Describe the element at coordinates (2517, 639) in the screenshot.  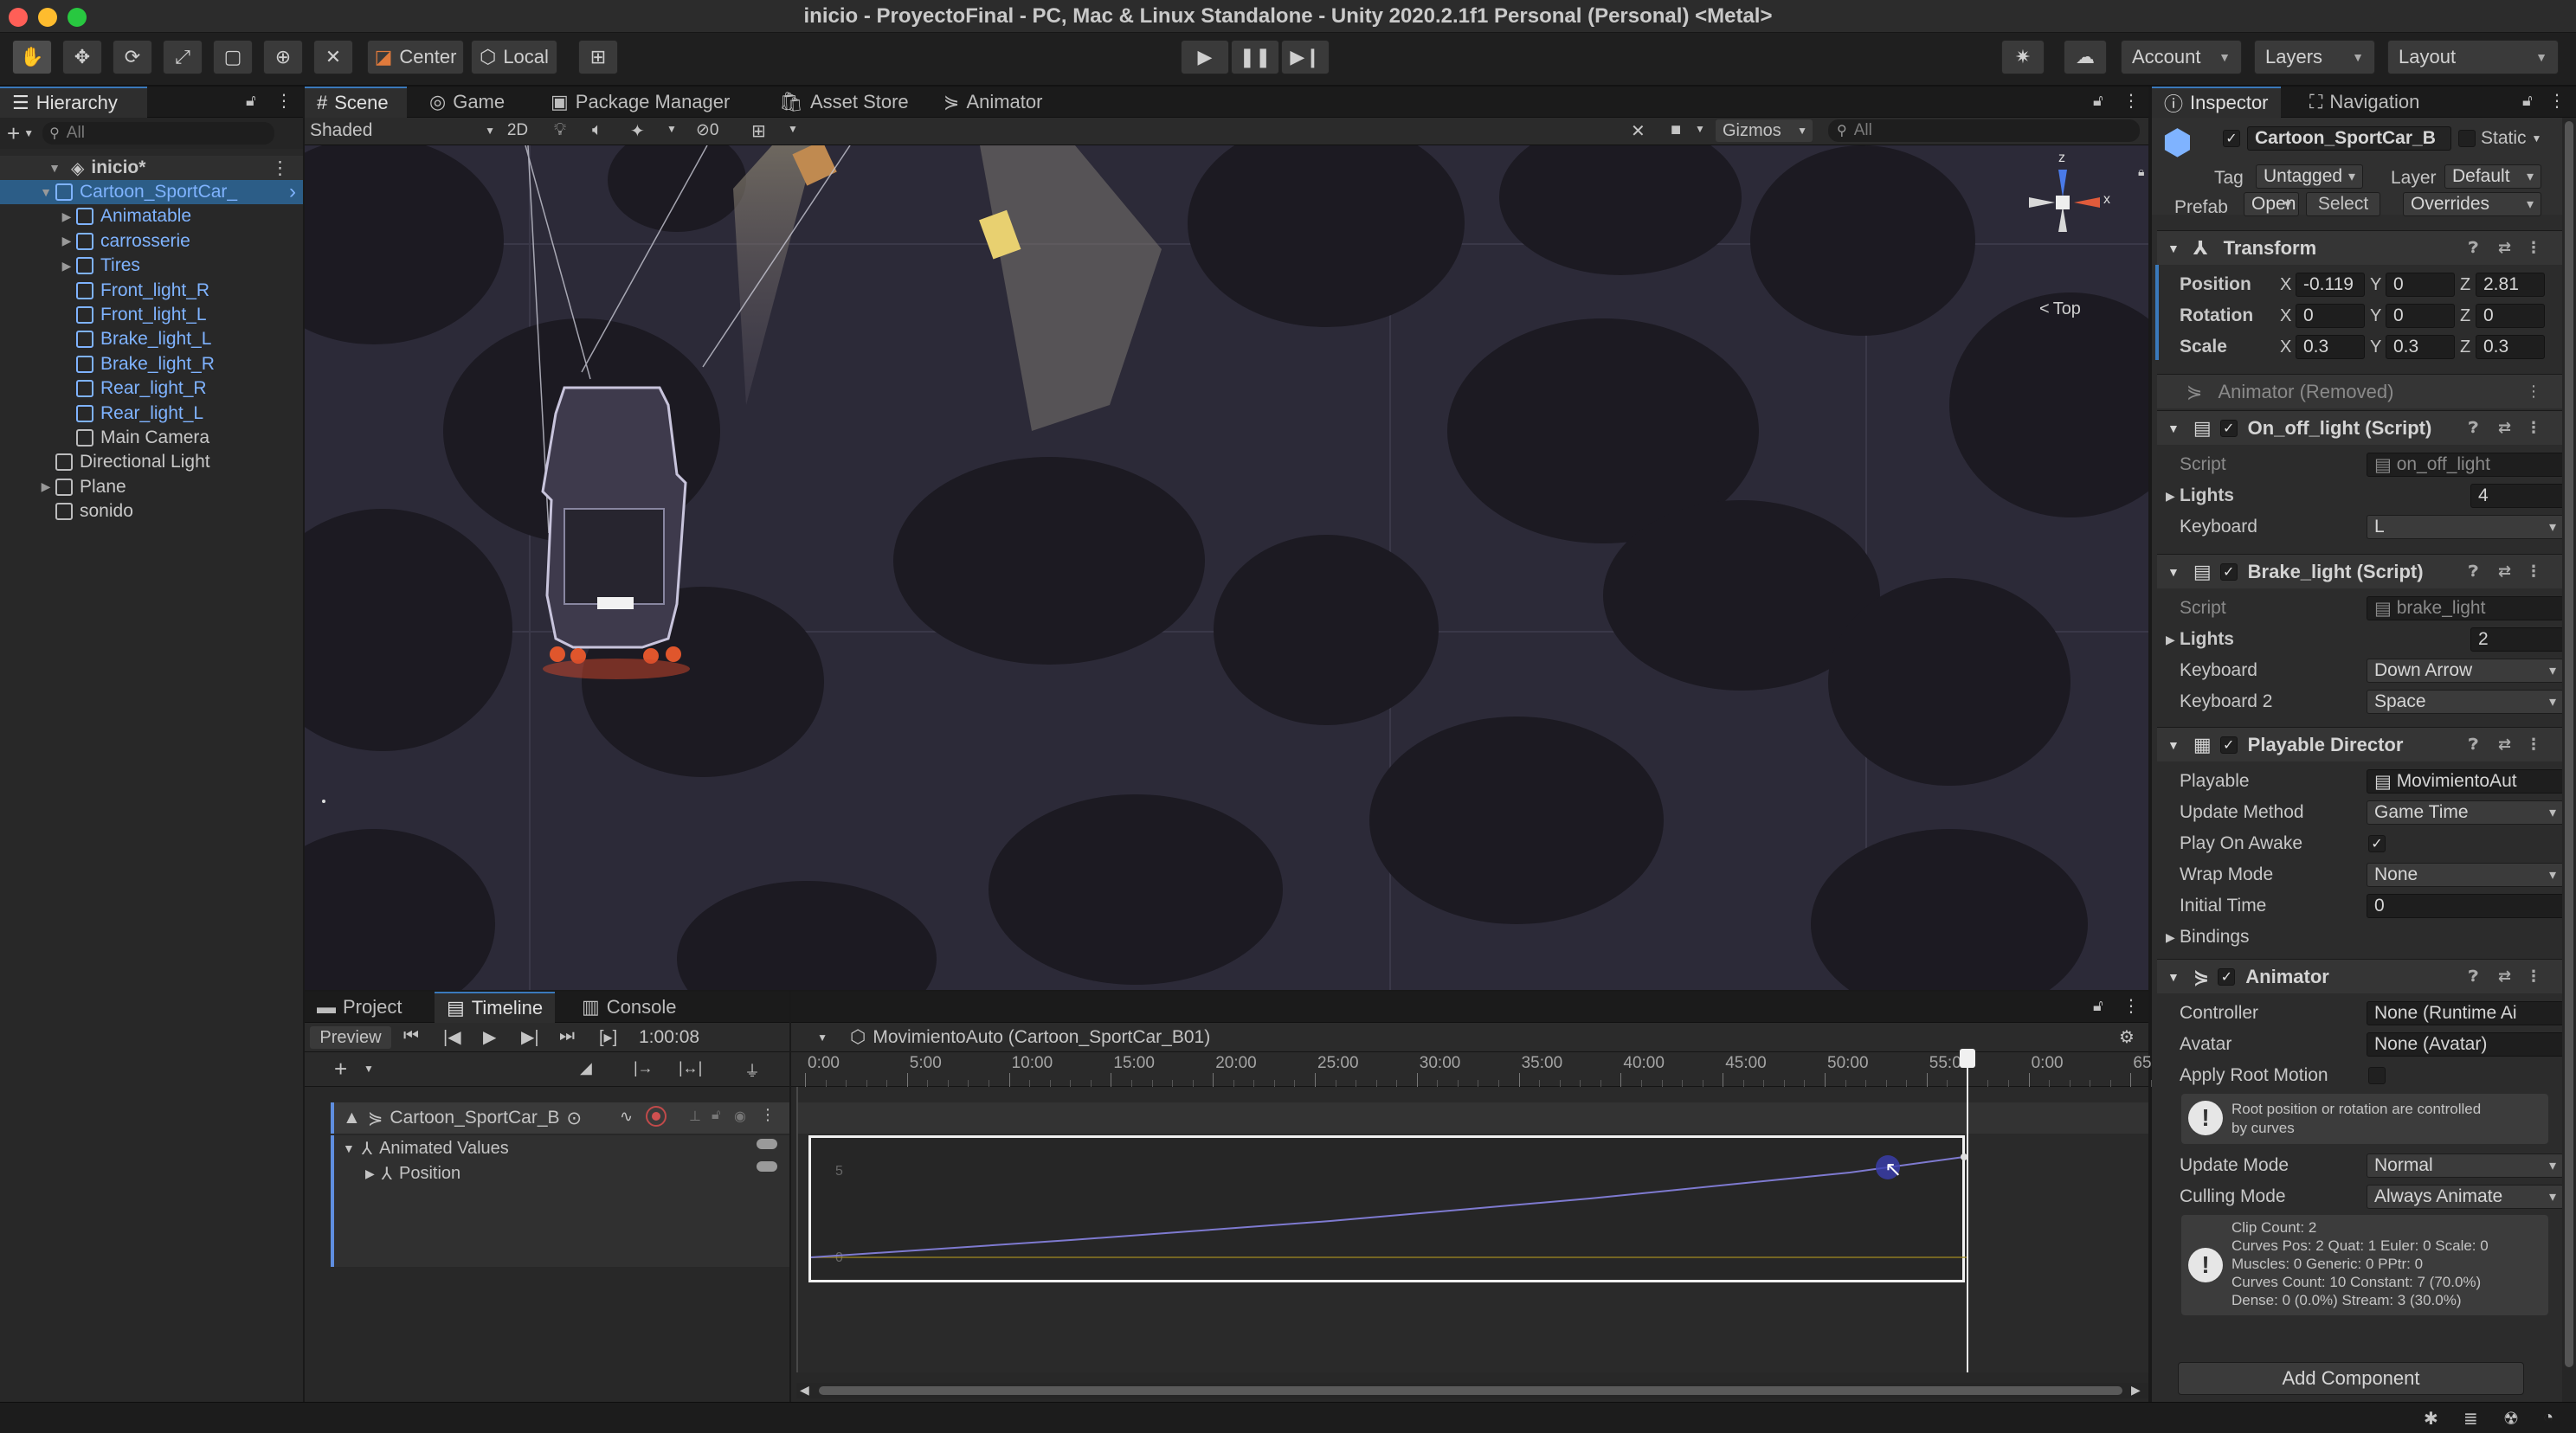
I see `lights-count-field: 2` at that location.